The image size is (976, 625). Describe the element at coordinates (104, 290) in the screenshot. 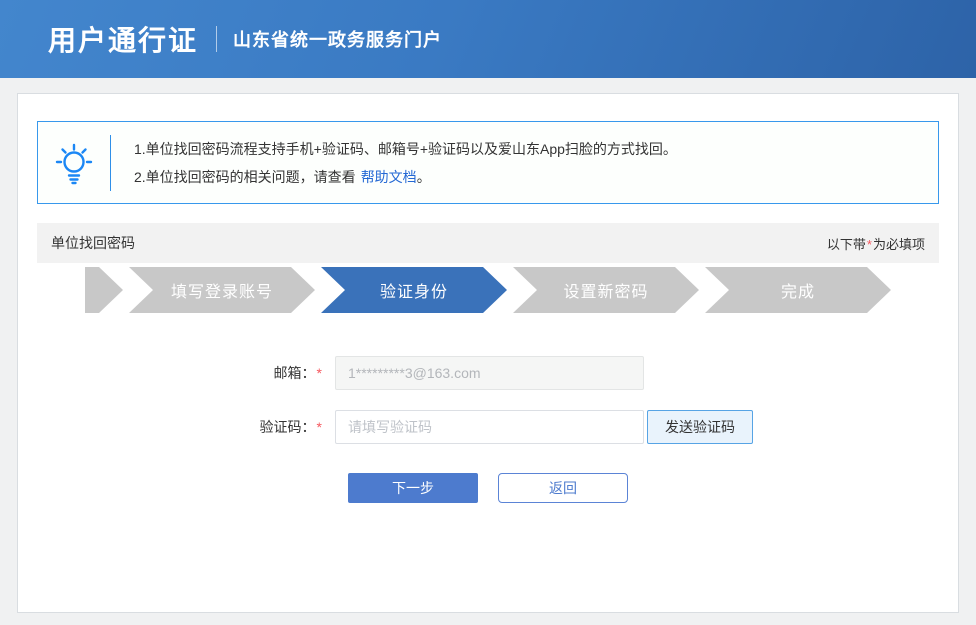

I see `step-lead-arrow` at that location.